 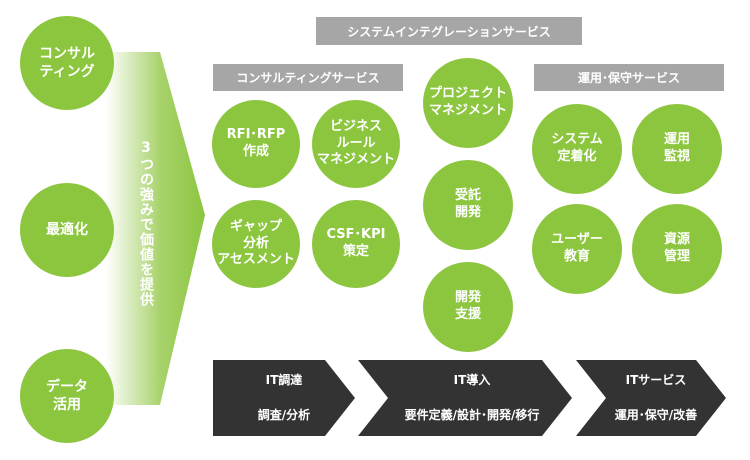 I want to click on strength-consulting: コンサル ティング, so click(x=67, y=63).